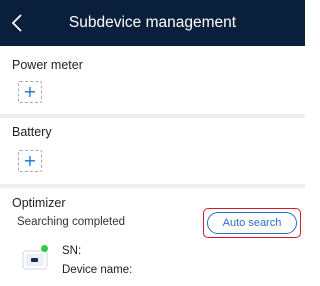  Describe the element at coordinates (72, 251) in the screenshot. I see `sn-label: SN:` at that location.